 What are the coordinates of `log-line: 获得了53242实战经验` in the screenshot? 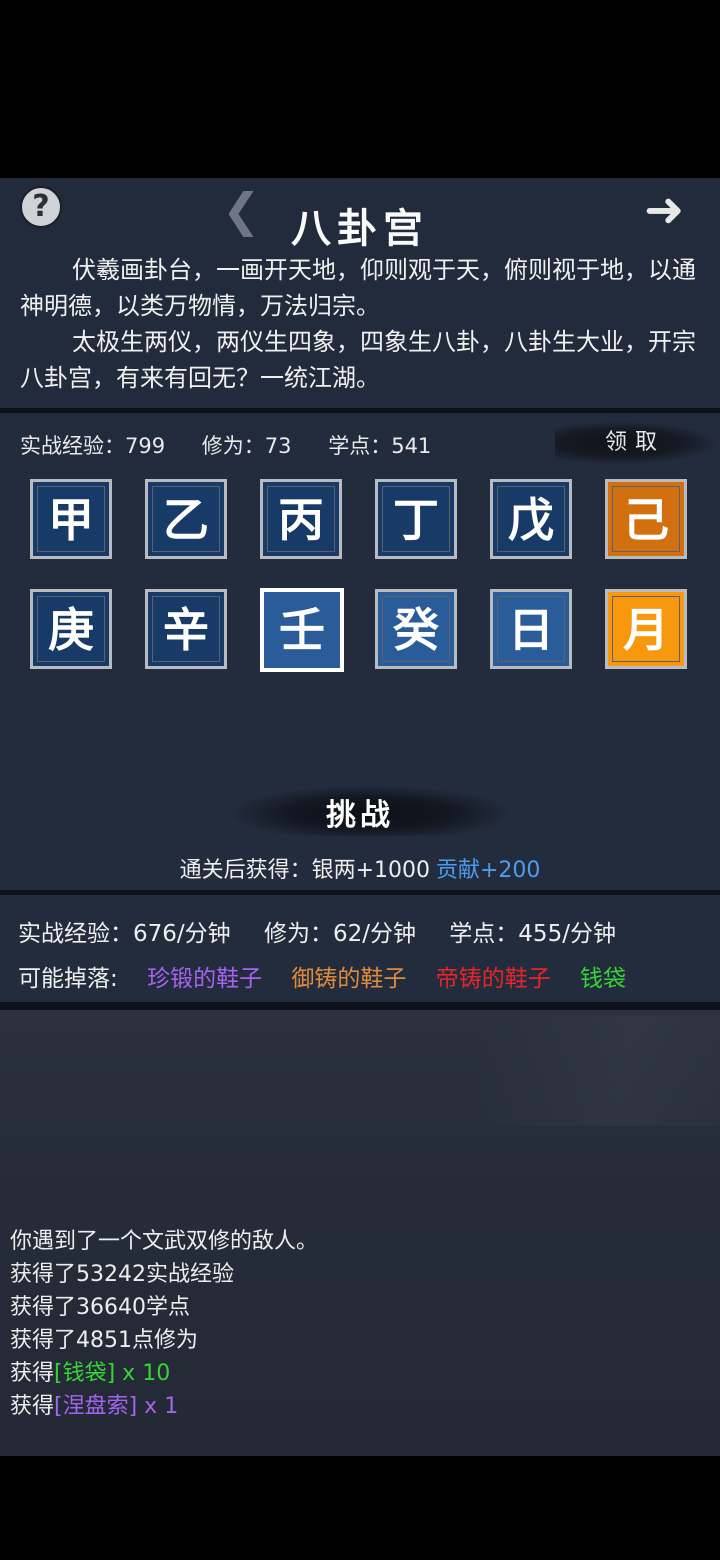 It's located at (122, 1274).